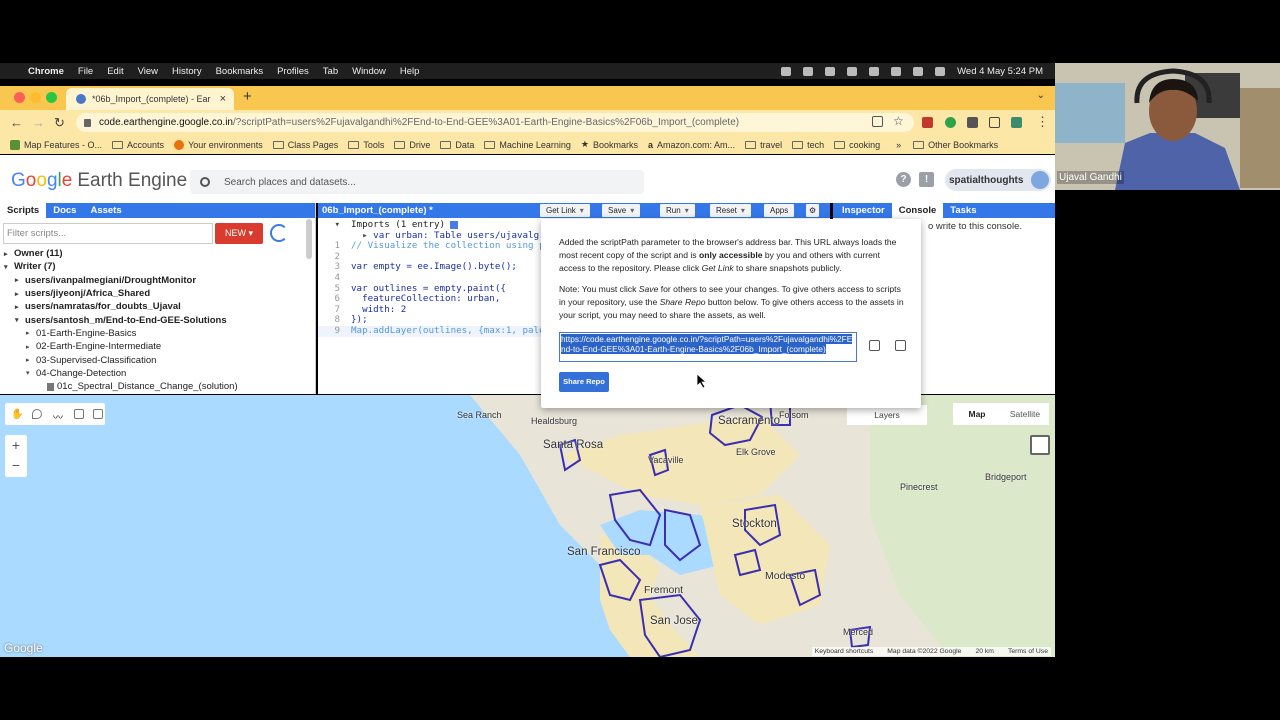 The height and width of the screenshot is (720, 1280). I want to click on script-folder-item: ▸ Owner (11), so click(152, 253).